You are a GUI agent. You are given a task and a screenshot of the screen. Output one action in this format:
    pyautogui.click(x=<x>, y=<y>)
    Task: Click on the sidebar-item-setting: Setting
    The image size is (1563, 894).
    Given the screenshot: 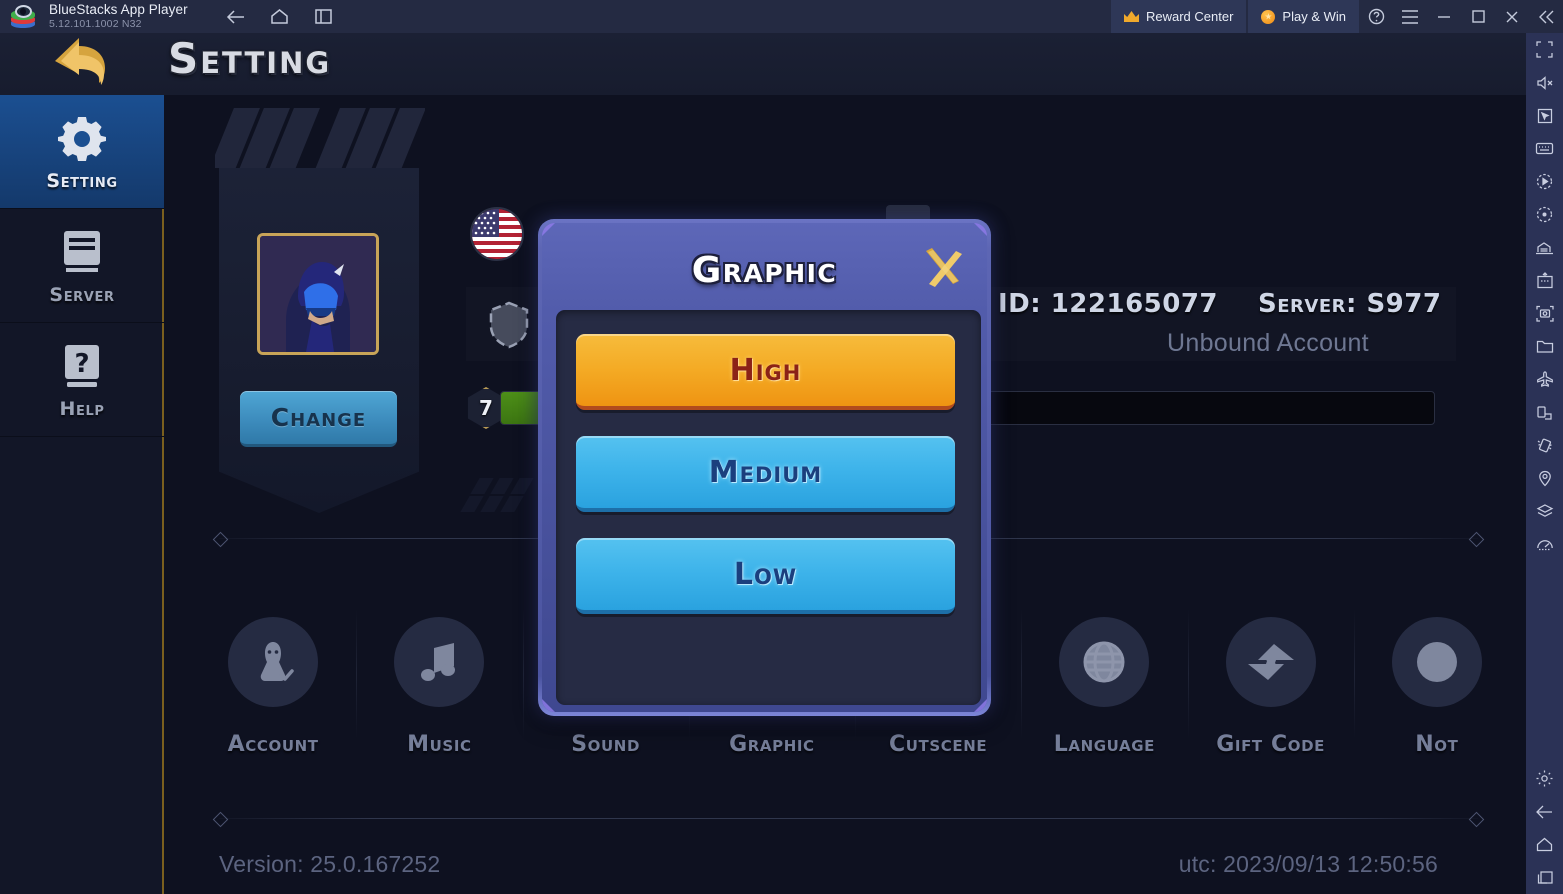 What is the action you would take?
    pyautogui.click(x=82, y=152)
    